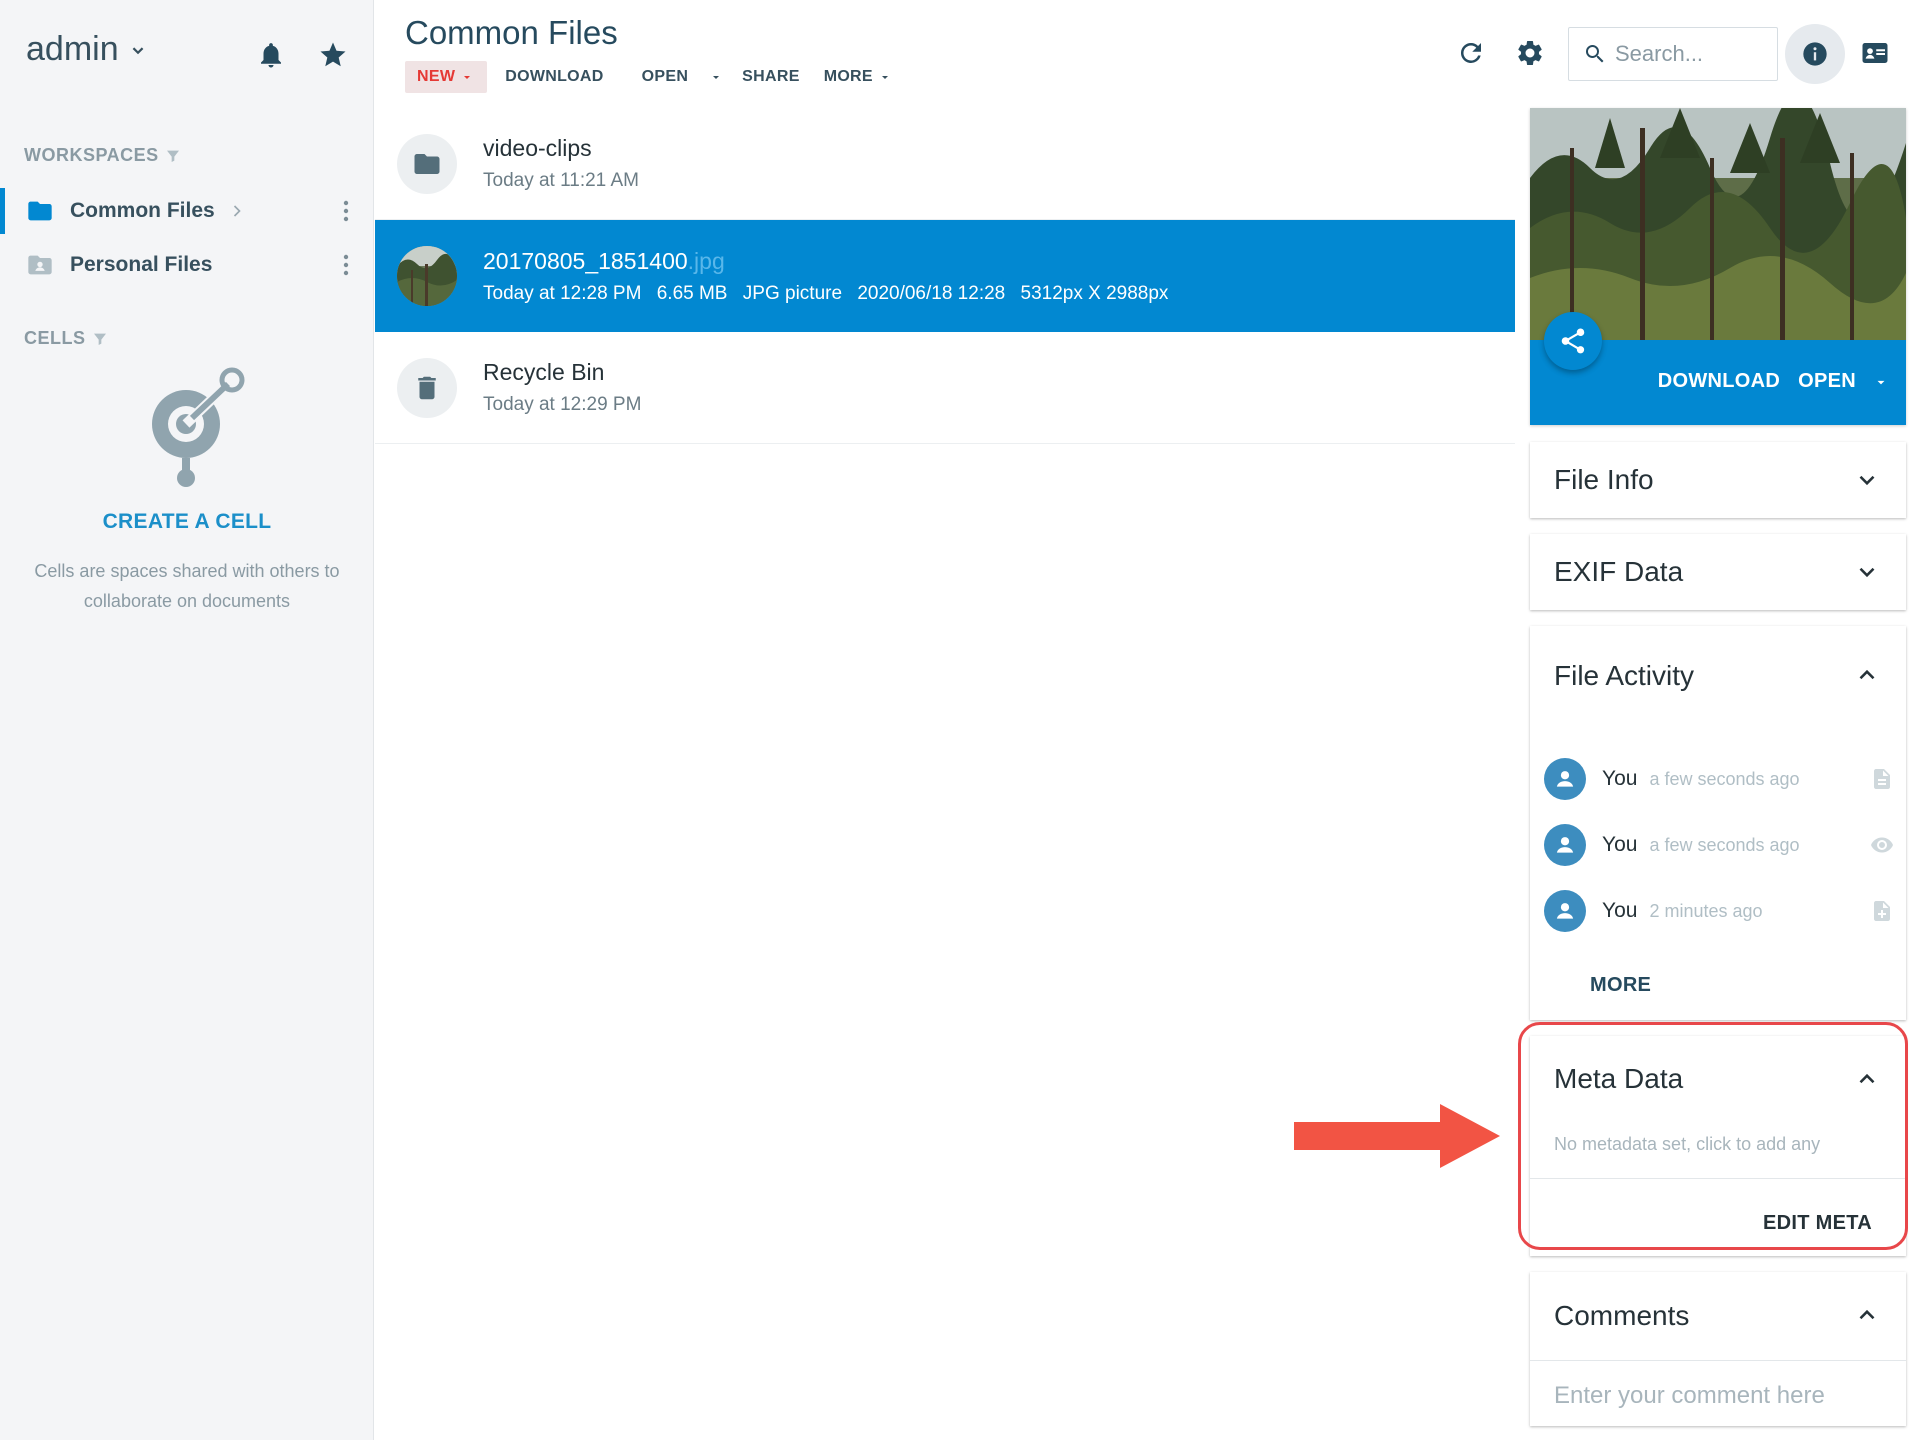 This screenshot has height=1440, width=1920. I want to click on more-button: MORE, so click(857, 77).